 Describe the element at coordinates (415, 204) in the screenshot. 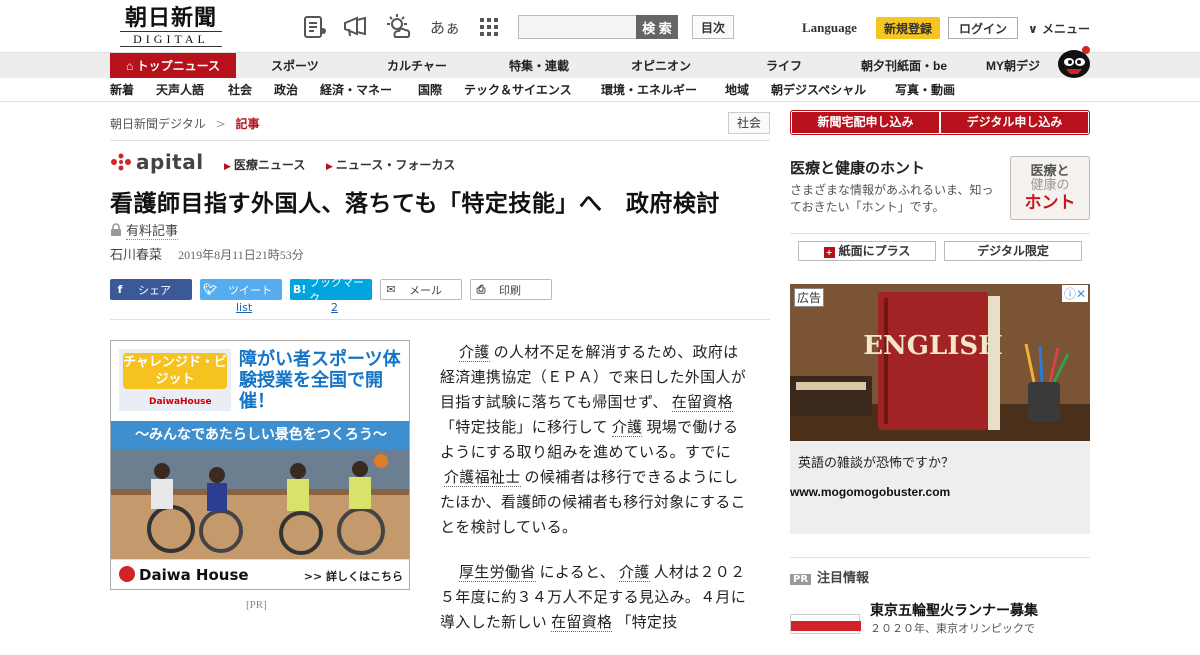

I see `article-headline: 看護師目指す外国人、落ちても「特定技能」へ 政府検討` at that location.